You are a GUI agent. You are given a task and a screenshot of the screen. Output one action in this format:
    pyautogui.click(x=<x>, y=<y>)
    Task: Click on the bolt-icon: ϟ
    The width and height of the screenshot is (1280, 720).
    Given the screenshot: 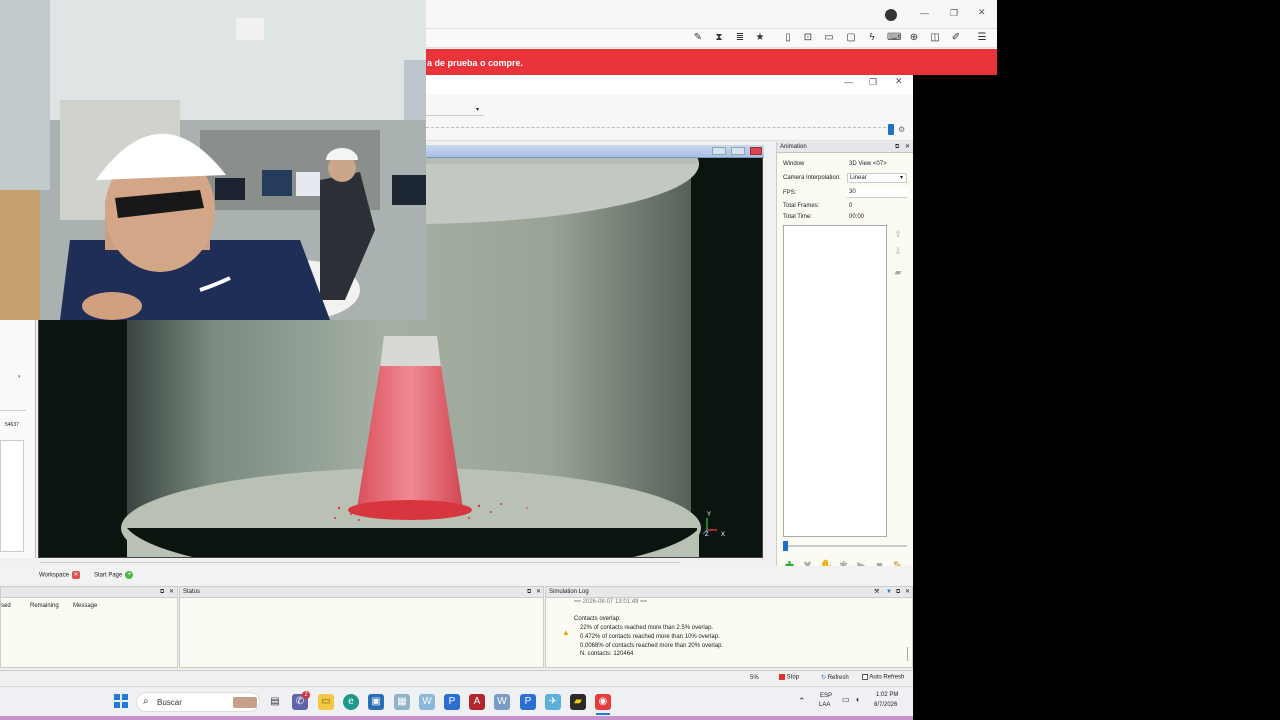 What is the action you would take?
    pyautogui.click(x=872, y=38)
    